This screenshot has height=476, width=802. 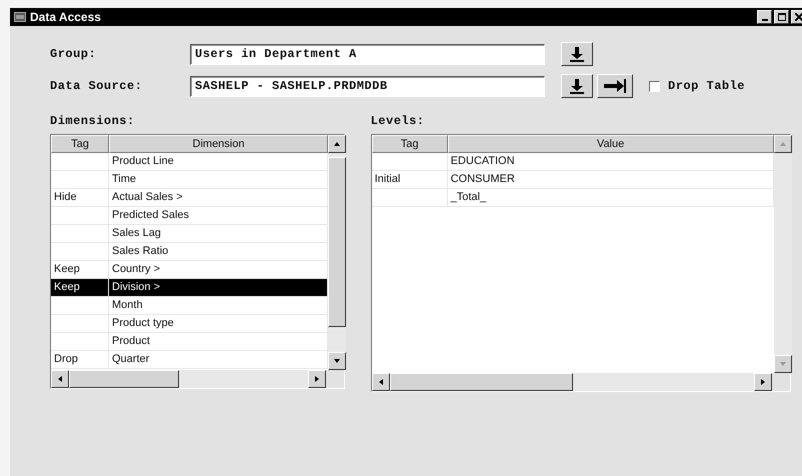 I want to click on group-label: Group:, so click(x=74, y=54).